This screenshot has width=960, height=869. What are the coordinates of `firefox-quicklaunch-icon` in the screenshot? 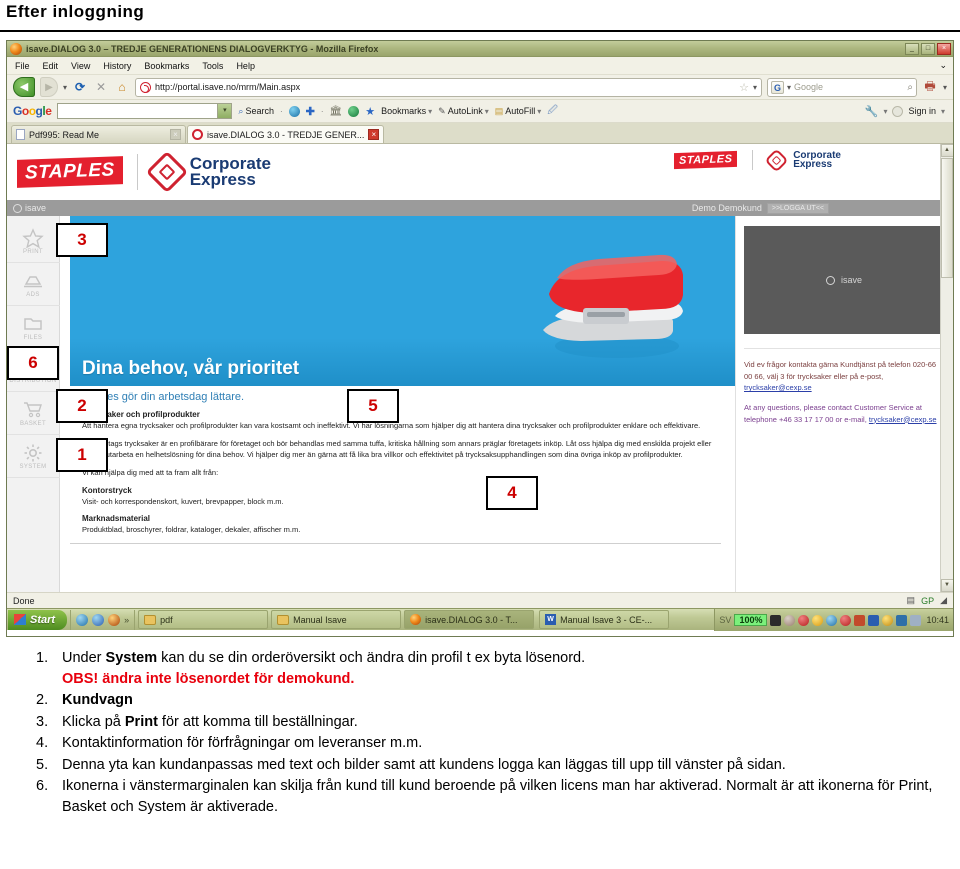 It's located at (114, 619).